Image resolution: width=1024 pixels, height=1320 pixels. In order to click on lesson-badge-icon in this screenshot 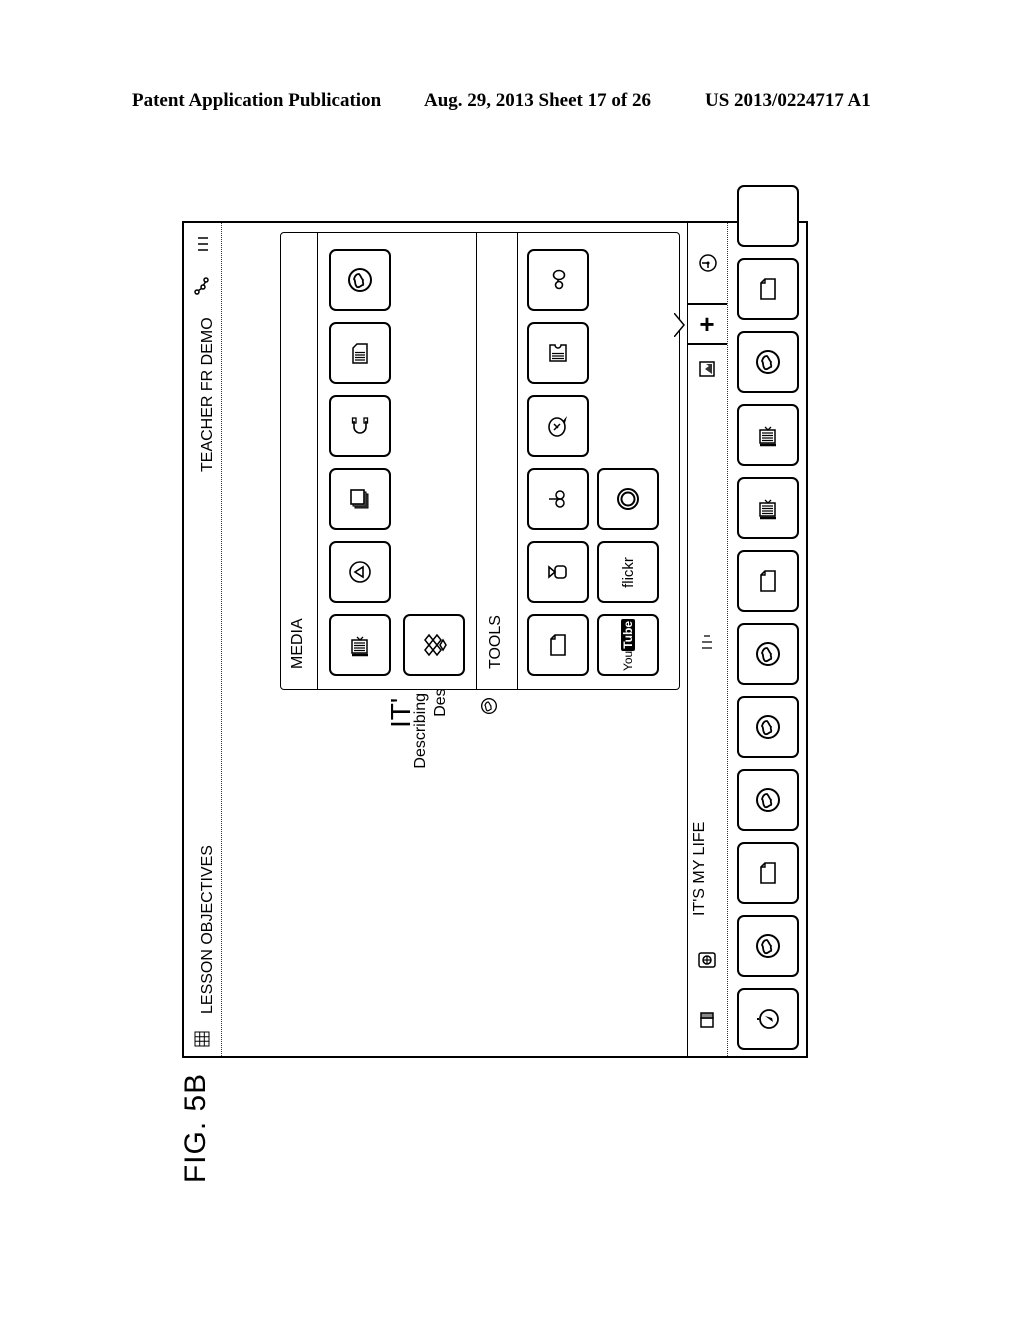, I will do `click(707, 960)`.